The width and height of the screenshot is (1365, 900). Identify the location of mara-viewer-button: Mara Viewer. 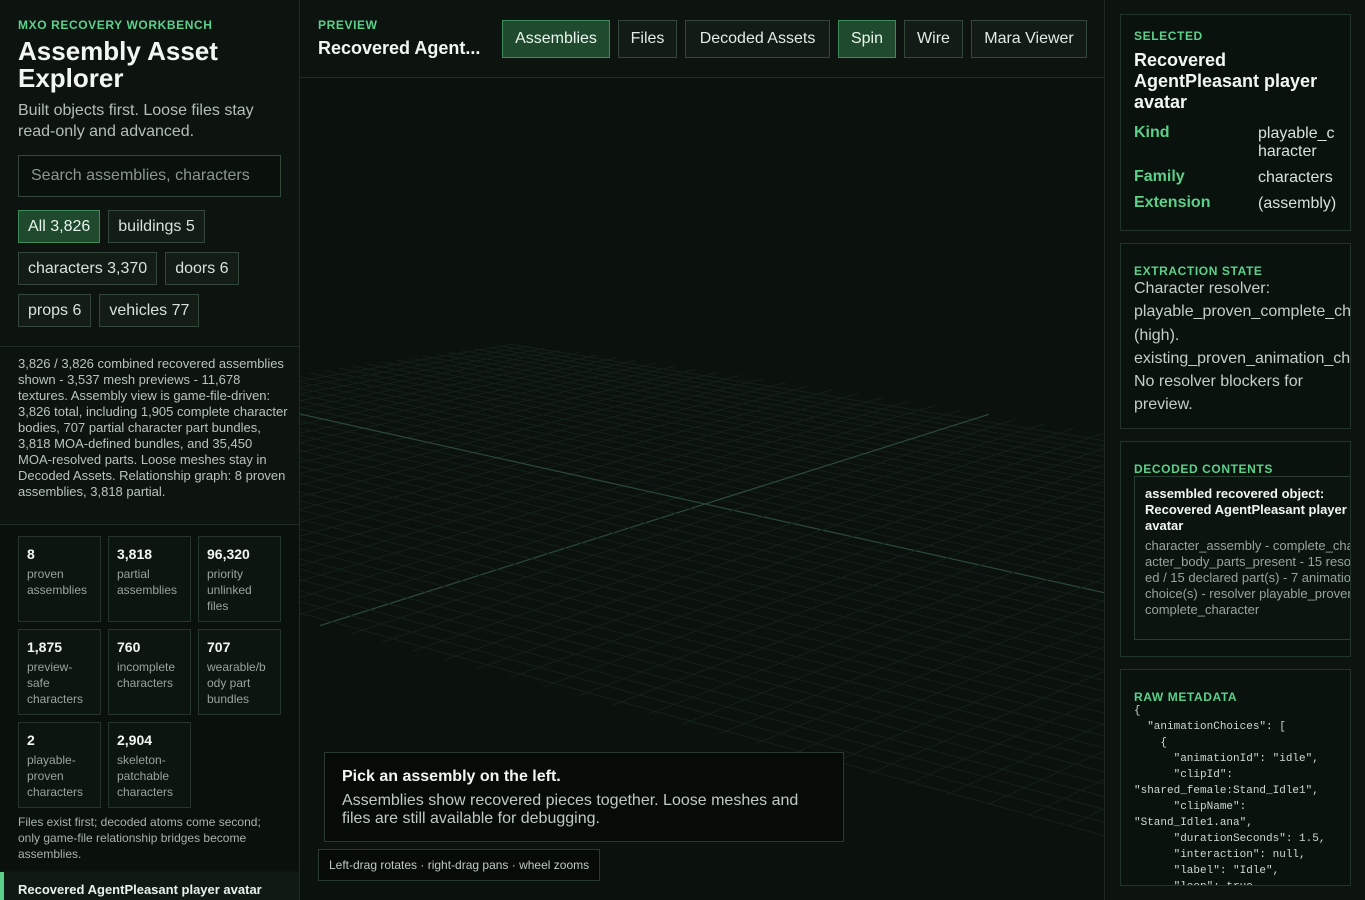
(1029, 39).